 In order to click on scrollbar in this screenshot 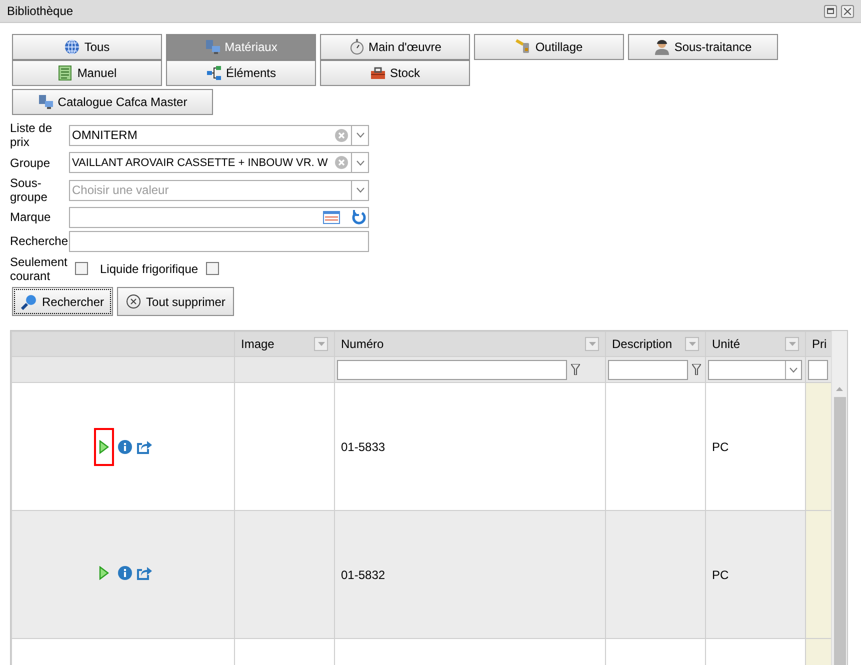, I will do `click(840, 526)`.